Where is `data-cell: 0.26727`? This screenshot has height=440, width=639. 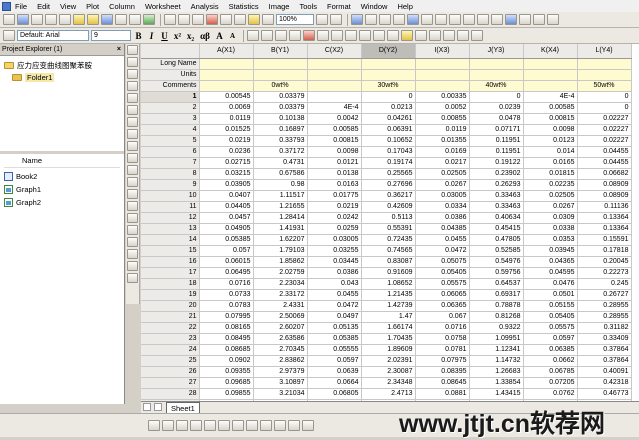
data-cell: 0.26727 is located at coordinates (604, 295).